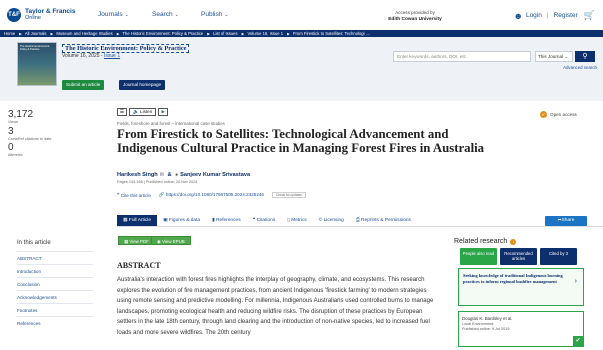  Describe the element at coordinates (478, 256) in the screenshot. I see `tab-people-also-read: People also read` at that location.